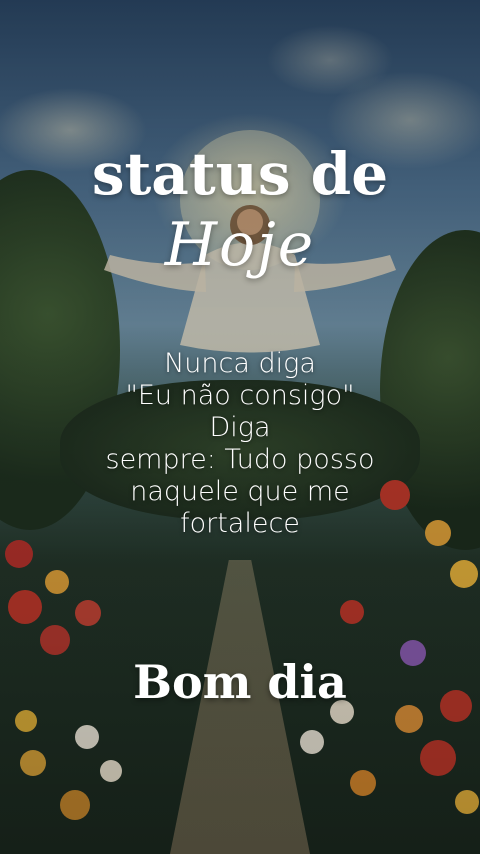 This screenshot has width=480, height=854. Describe the element at coordinates (240, 459) in the screenshot. I see `quote-line: sempre: Tudo posso` at that location.